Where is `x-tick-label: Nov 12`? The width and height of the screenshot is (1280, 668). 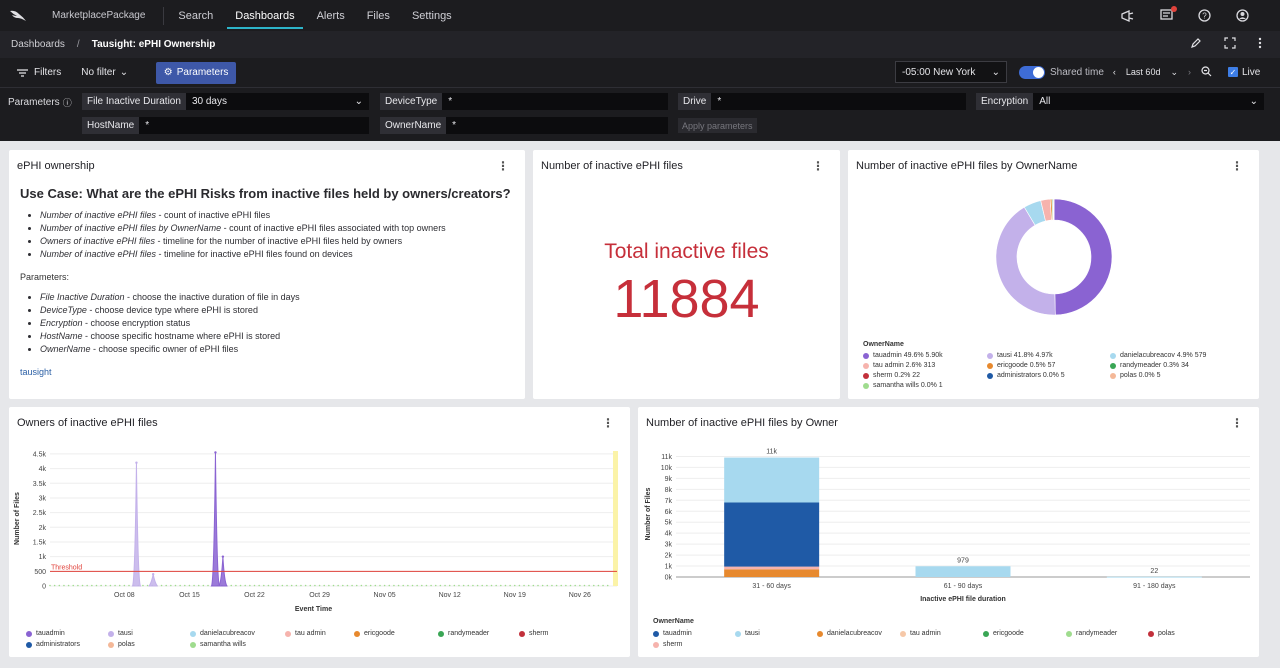
x-tick-label: Nov 12 is located at coordinates (450, 595).